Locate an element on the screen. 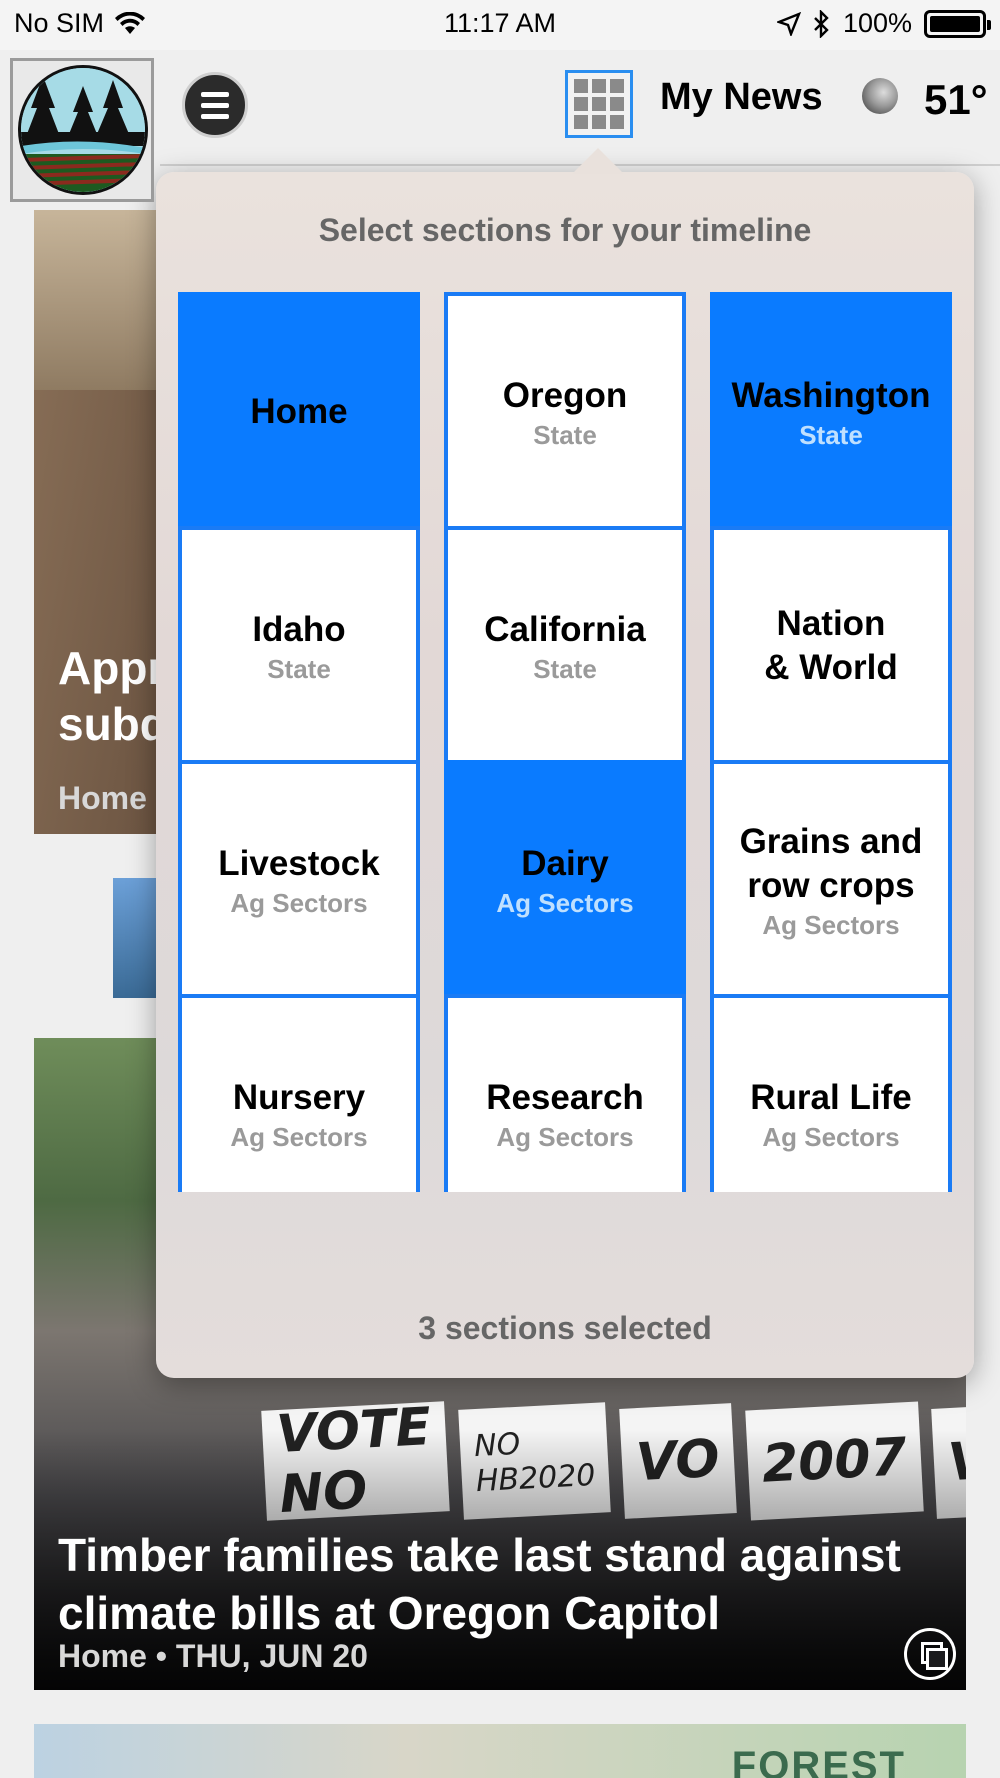 The width and height of the screenshot is (1000, 1778). news-card: FOREST is located at coordinates (500, 1751).